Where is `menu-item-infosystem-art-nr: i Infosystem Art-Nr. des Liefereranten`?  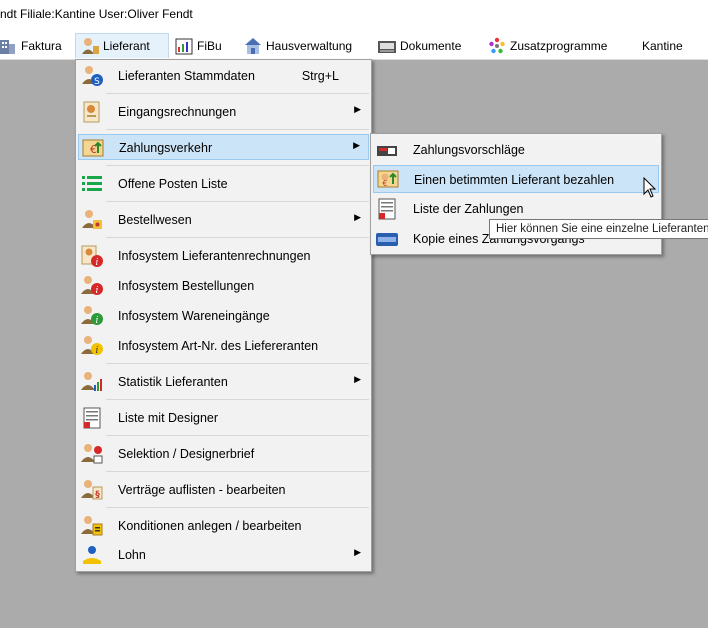 menu-item-infosystem-art-nr: i Infosystem Art-Nr. des Liefereranten is located at coordinates (223, 346).